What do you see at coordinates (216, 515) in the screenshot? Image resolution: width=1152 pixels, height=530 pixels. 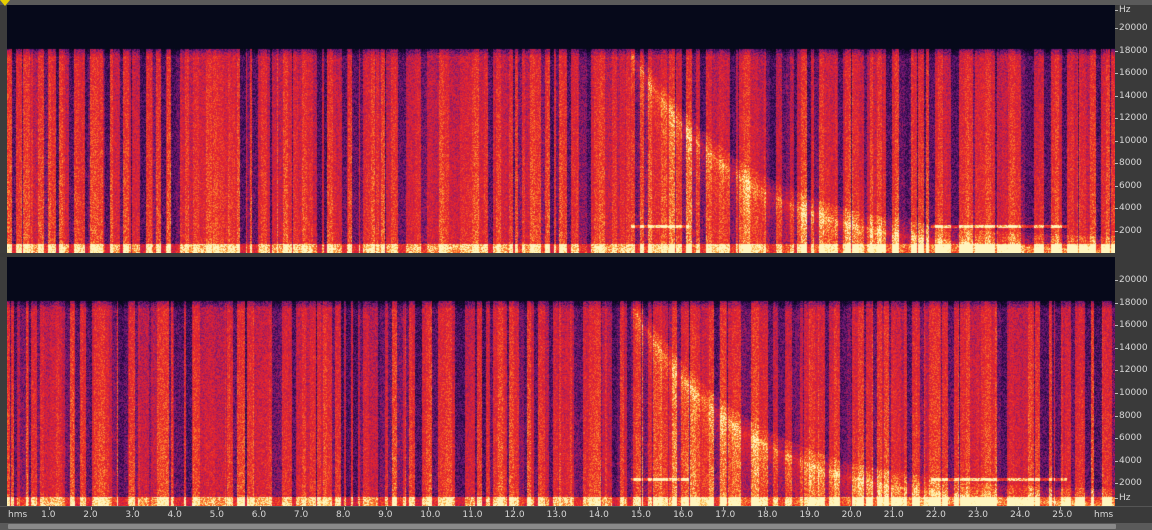 I see `time-tick-label: 5.0` at bounding box center [216, 515].